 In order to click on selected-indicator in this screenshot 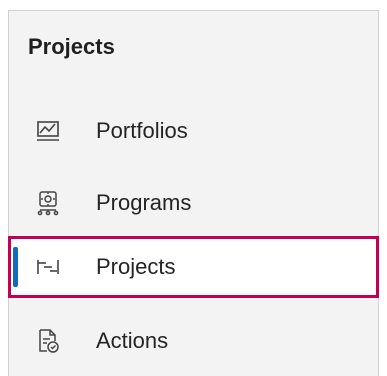, I will do `click(15, 267)`.